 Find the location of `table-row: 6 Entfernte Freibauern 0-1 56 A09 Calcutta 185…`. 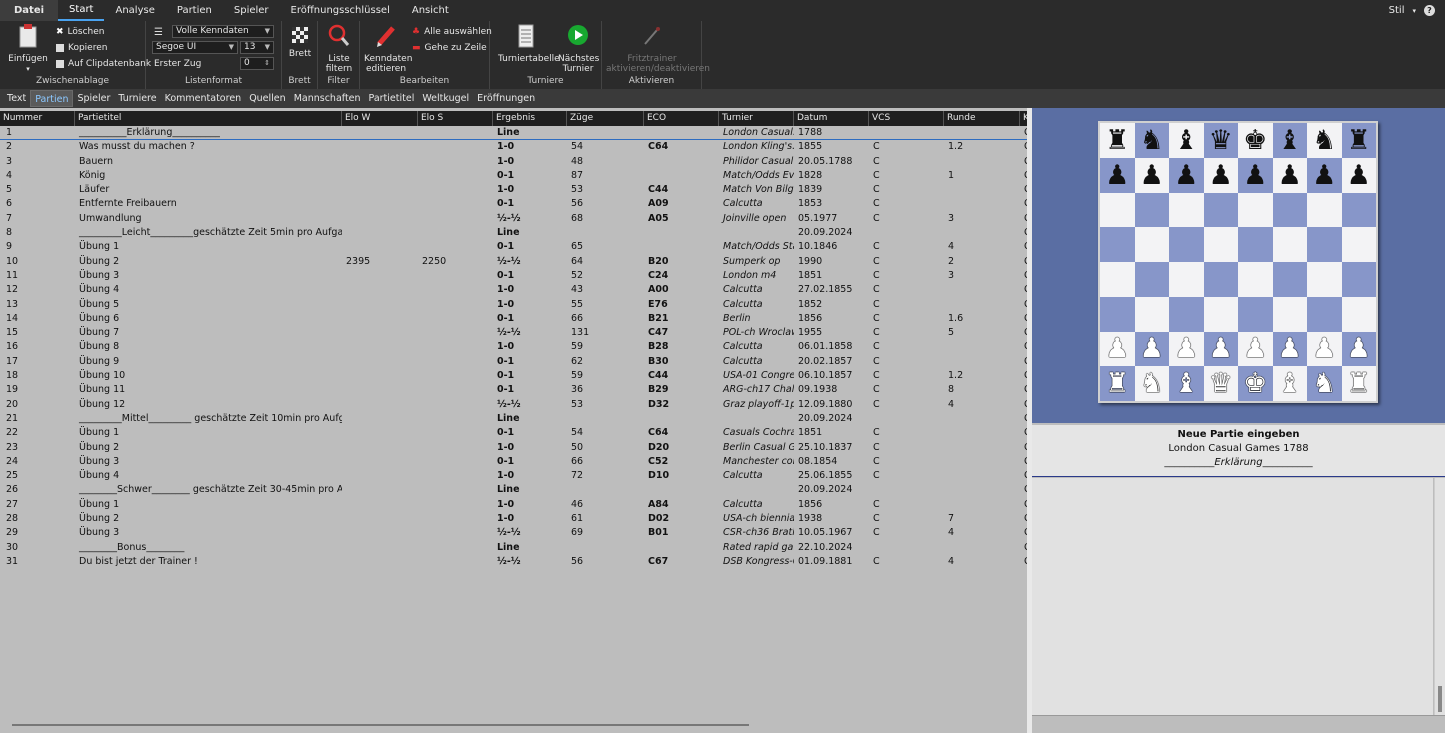

table-row: 6 Entfernte Freibauern 0-1 56 A09 Calcutta 185… is located at coordinates (513, 204).